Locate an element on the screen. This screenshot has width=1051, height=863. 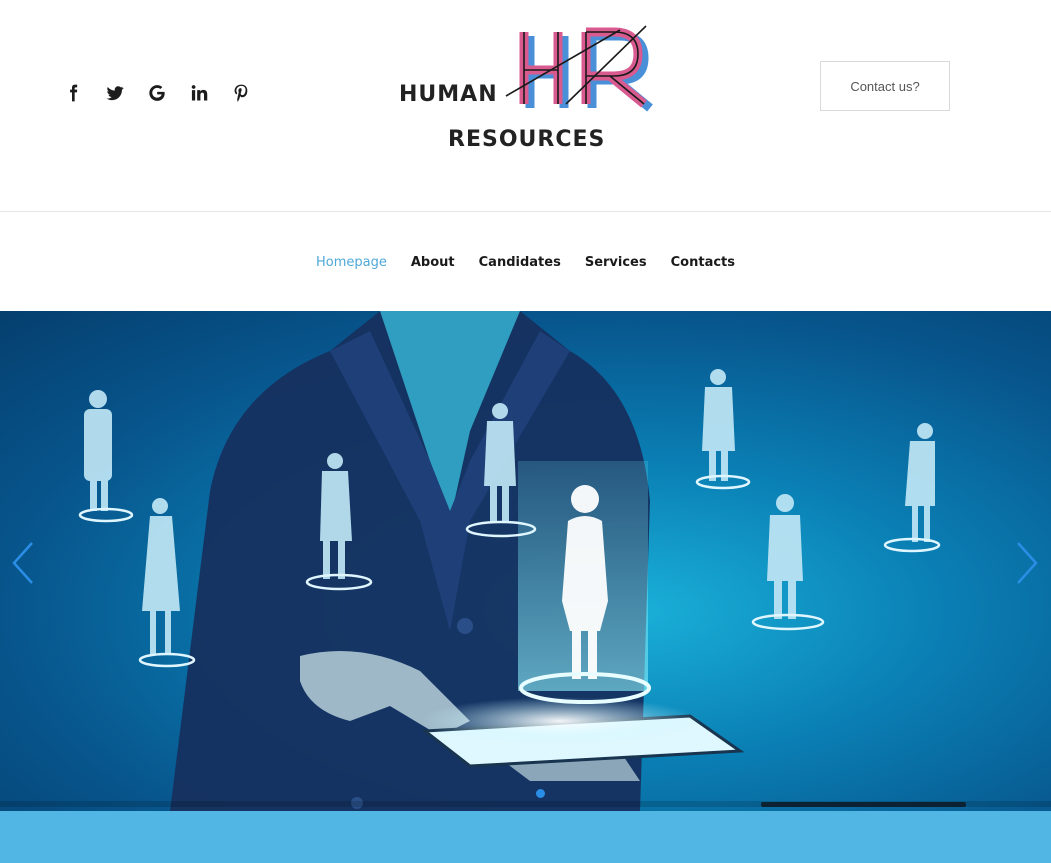
slider-prev-button is located at coordinates (23, 563).